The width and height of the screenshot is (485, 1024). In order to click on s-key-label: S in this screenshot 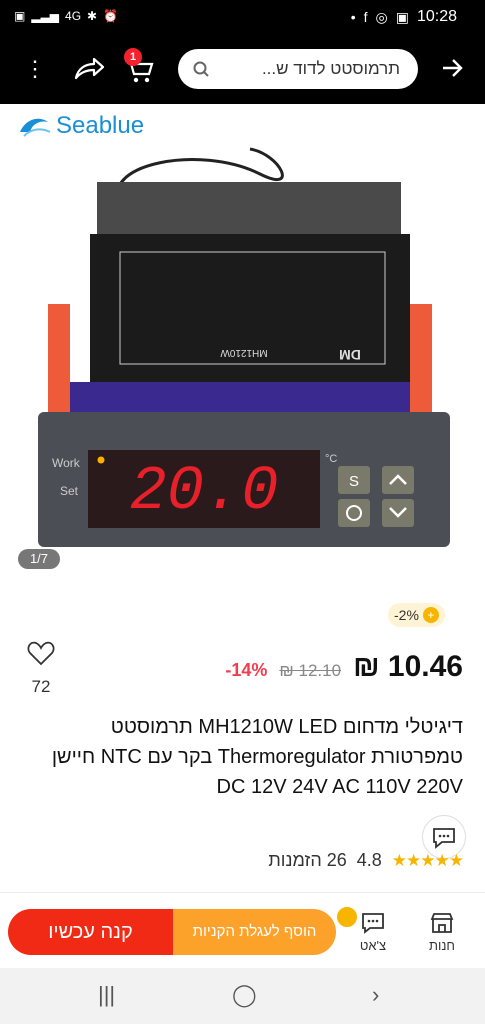, I will do `click(354, 481)`.